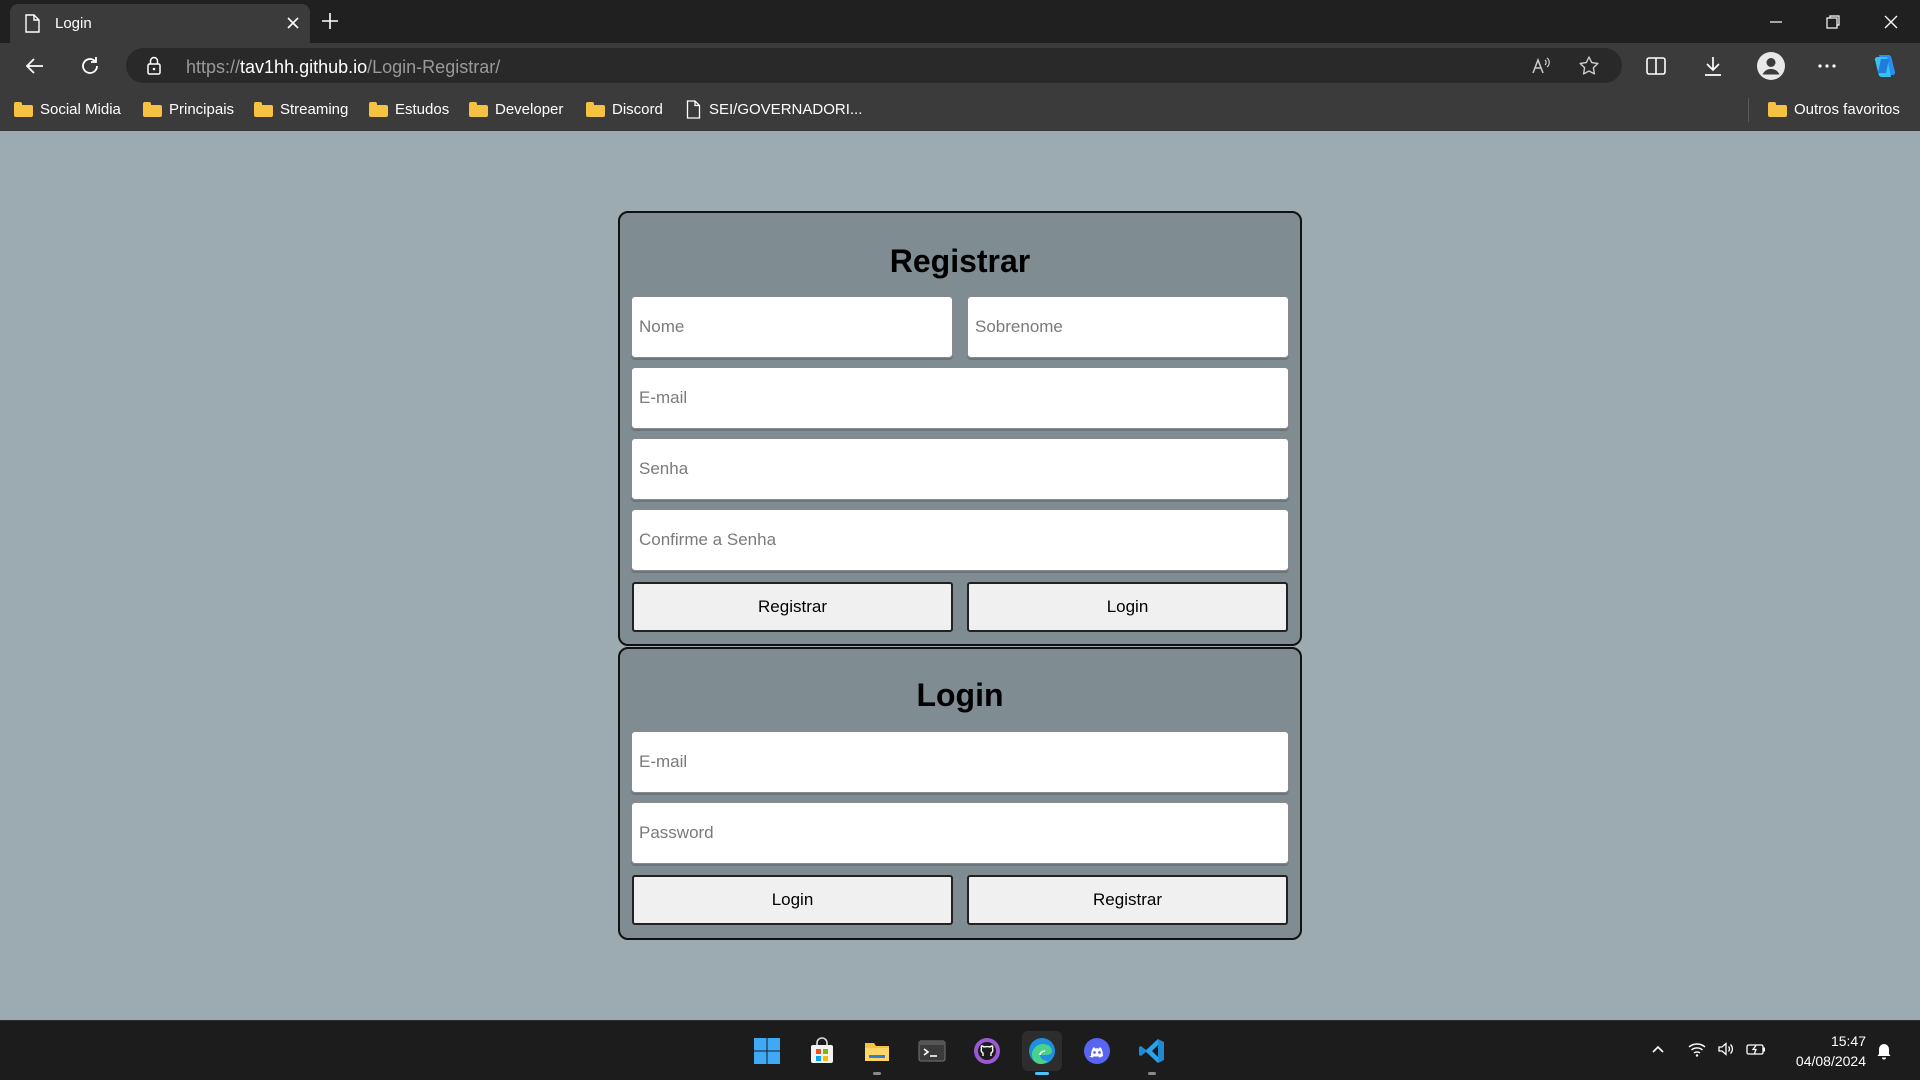 The width and height of the screenshot is (1920, 1080). I want to click on battery-charging-icon, so click(1756, 1049).